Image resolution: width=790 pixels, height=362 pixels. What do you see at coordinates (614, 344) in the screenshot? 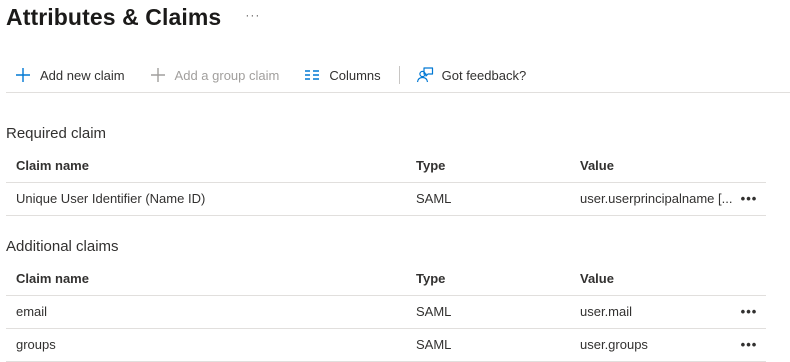
I see `claim-value-cell: user.groups` at bounding box center [614, 344].